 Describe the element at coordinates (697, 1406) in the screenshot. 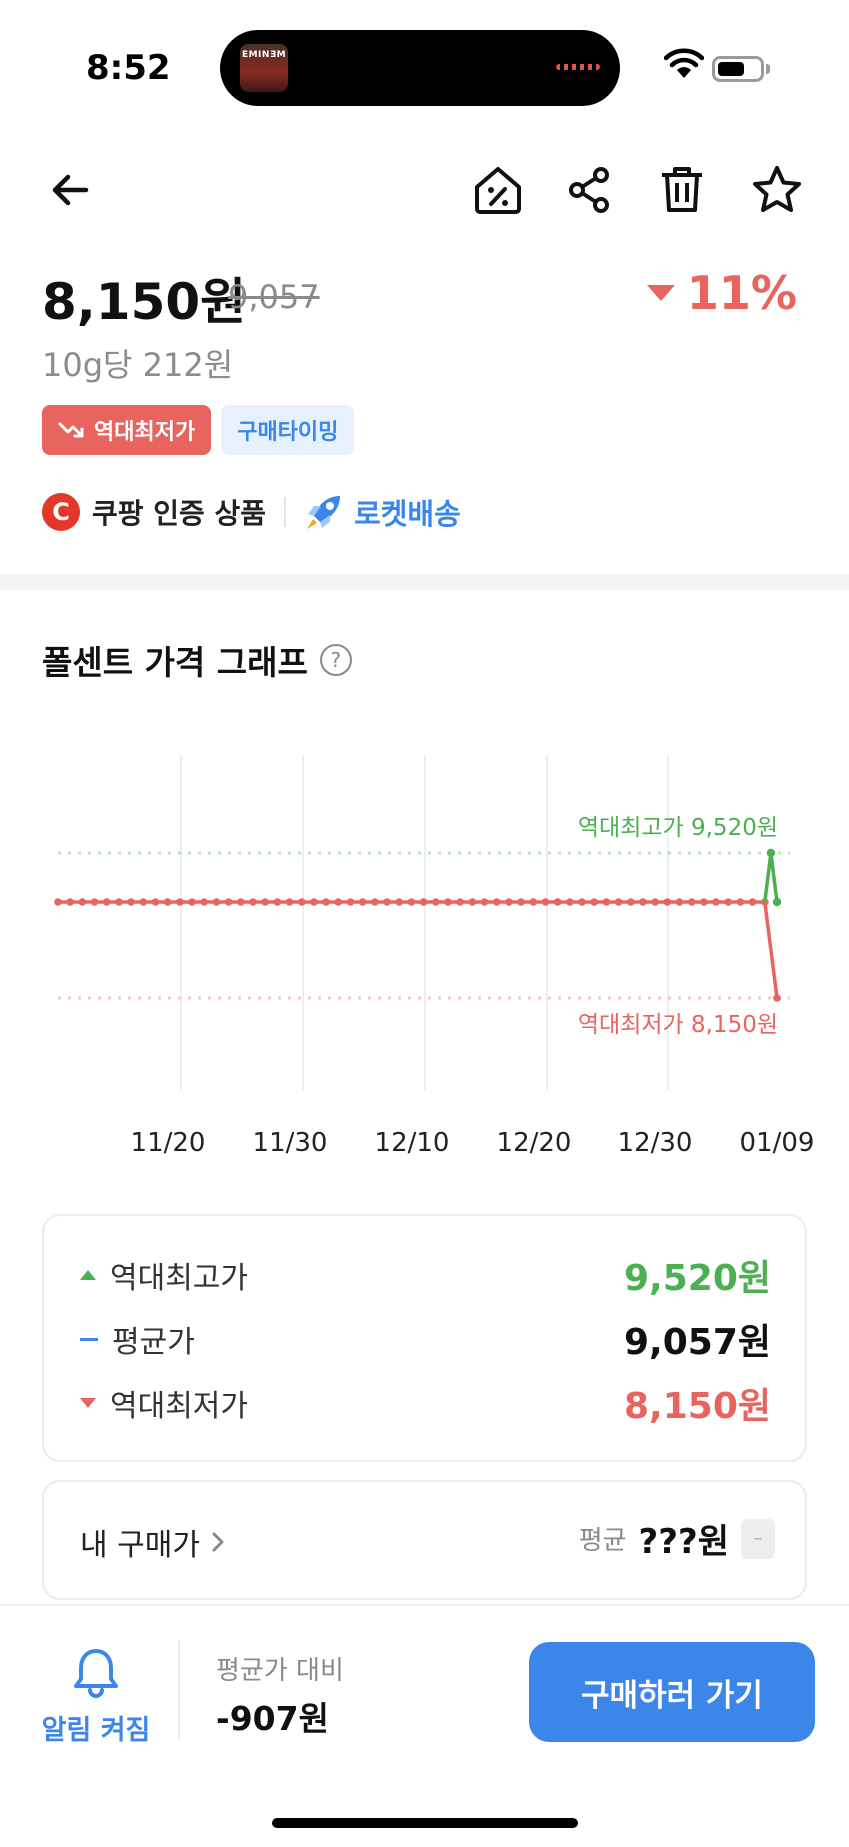

I see `summary-value: 8,150원` at that location.